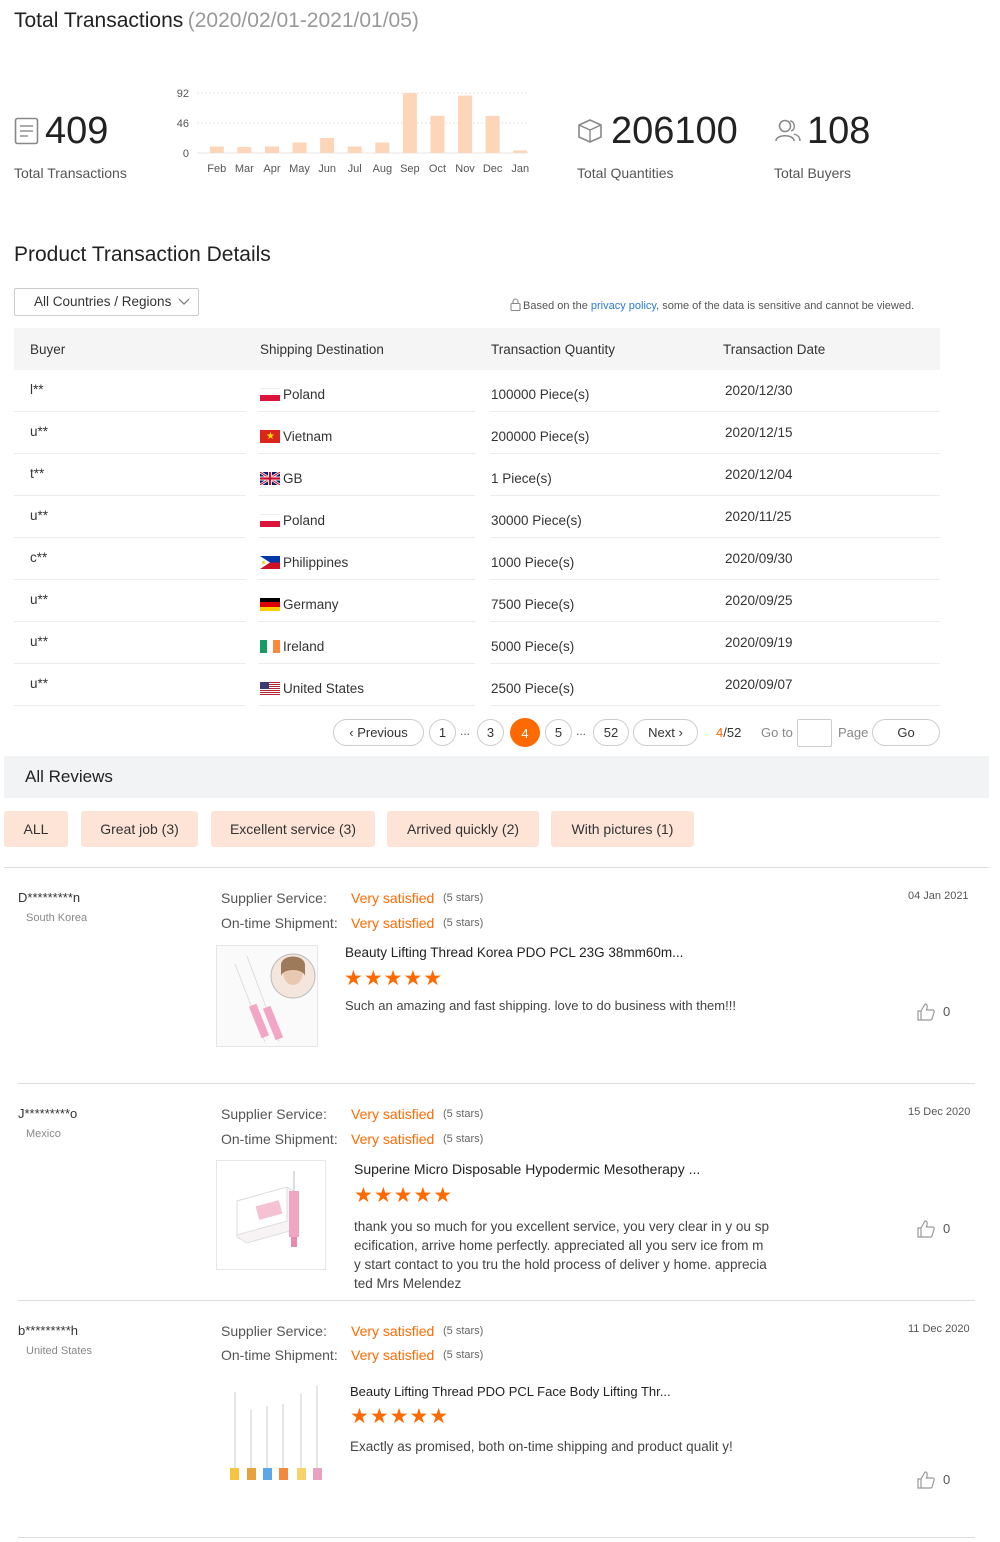  What do you see at coordinates (665, 732) in the screenshot?
I see `next-button: Next ›` at bounding box center [665, 732].